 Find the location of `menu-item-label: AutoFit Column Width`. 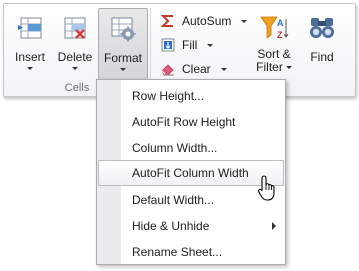

menu-item-label: AutoFit Column Width is located at coordinates (190, 173).